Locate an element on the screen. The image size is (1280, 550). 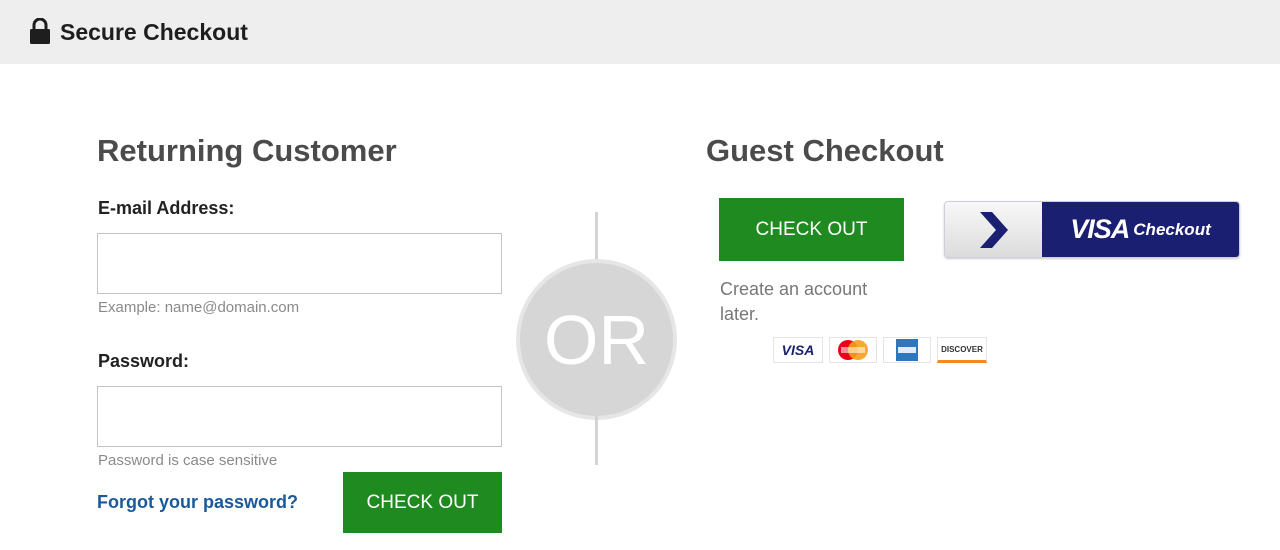
create-account-note: Create an account later. is located at coordinates (794, 301).